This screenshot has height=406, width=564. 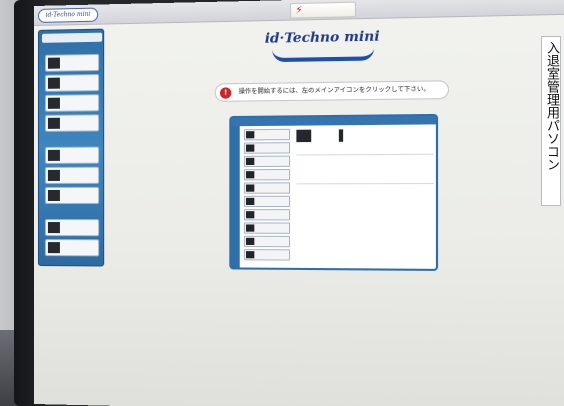 What do you see at coordinates (303, 136) in the screenshot?
I see `selected-item-icon` at bounding box center [303, 136].